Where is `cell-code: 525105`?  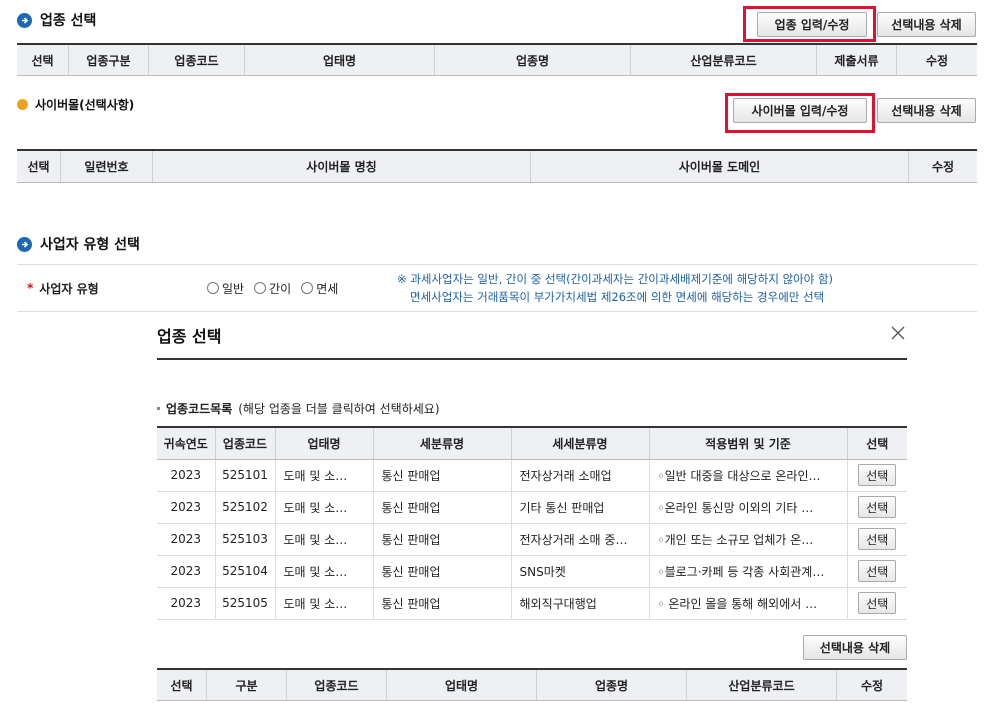 cell-code: 525105 is located at coordinates (245, 603).